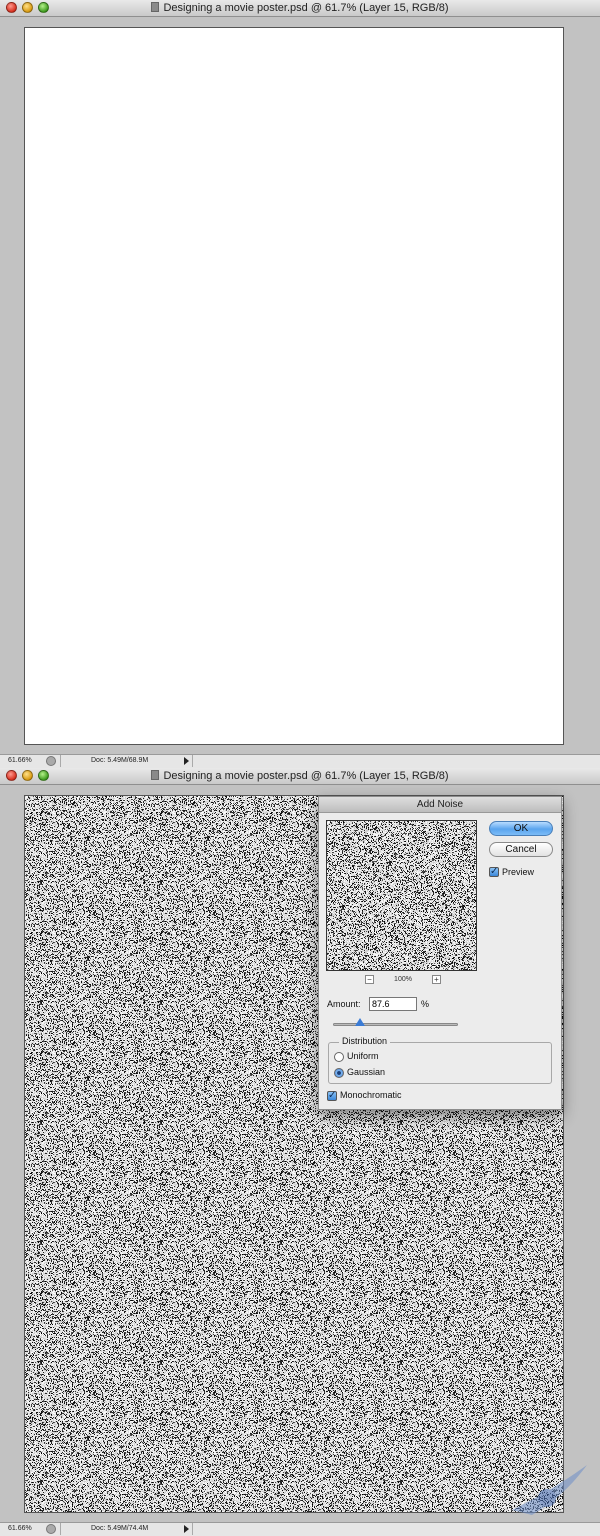 The image size is (600, 1536). What do you see at coordinates (440, 805) in the screenshot?
I see `dialog-title: Add Noise` at bounding box center [440, 805].